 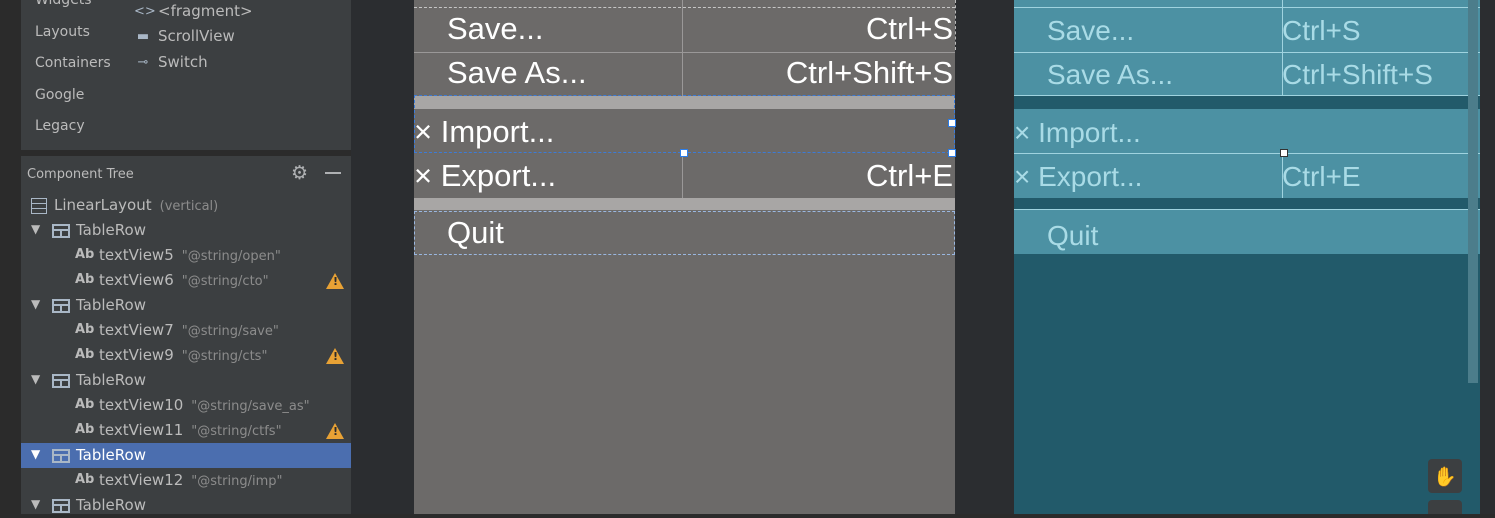 I want to click on blueprint-save-shortcut-text: Ctrl+S, so click(x=1321, y=31).